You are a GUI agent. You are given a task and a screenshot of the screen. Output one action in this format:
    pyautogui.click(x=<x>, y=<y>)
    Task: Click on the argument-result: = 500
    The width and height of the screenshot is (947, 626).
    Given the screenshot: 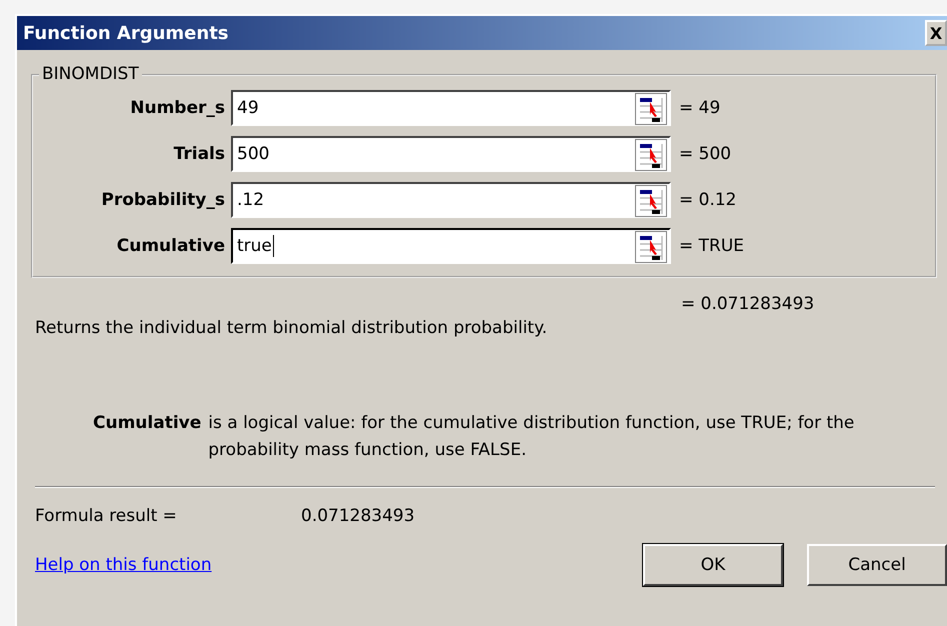 What is the action you would take?
    pyautogui.click(x=705, y=154)
    